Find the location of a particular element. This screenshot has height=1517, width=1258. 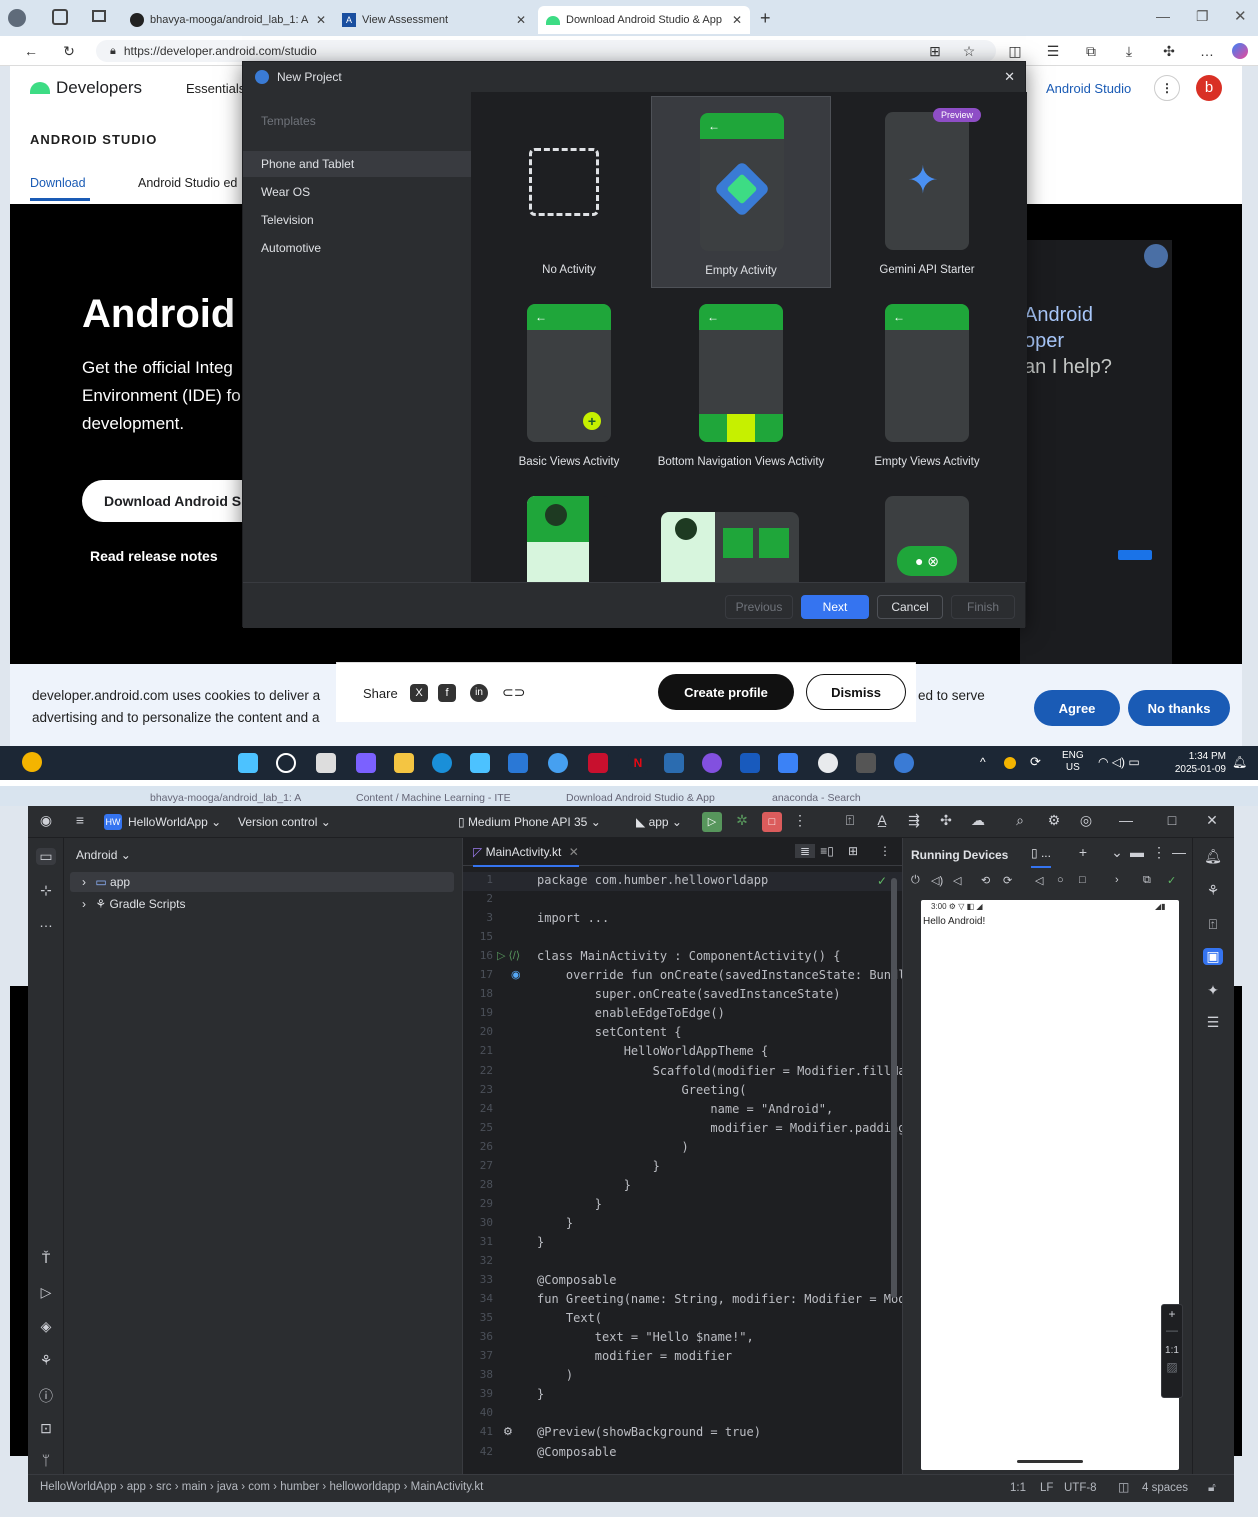

version-control-selector: Version control ⌄ is located at coordinates (284, 822).